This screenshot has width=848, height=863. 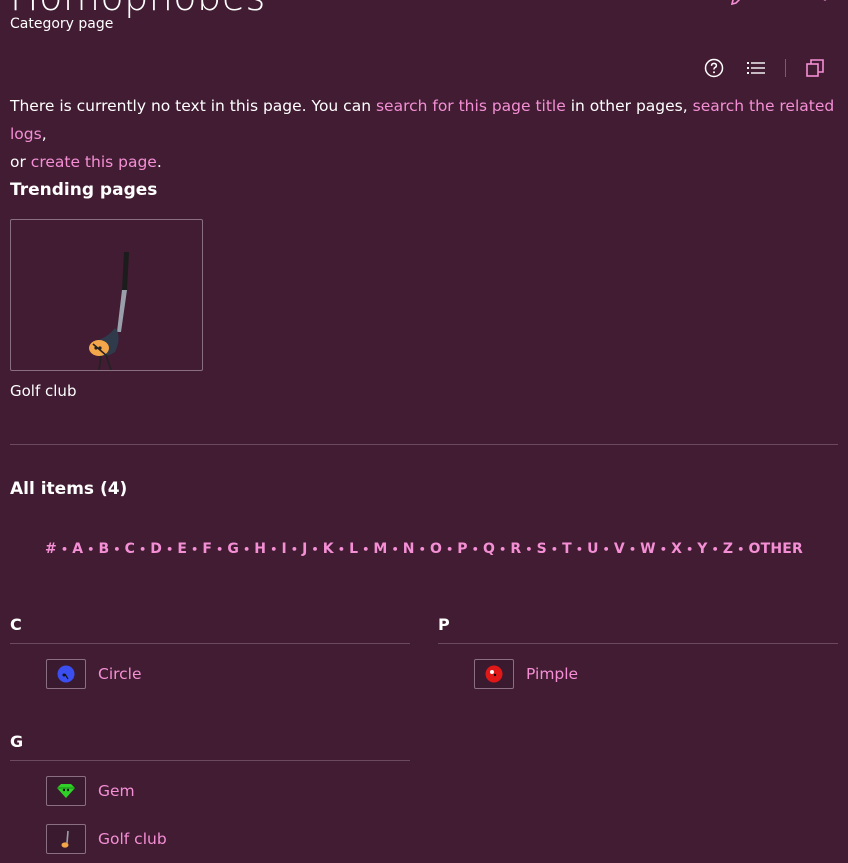 What do you see at coordinates (328, 549) in the screenshot?
I see `alpha-link-k: K` at bounding box center [328, 549].